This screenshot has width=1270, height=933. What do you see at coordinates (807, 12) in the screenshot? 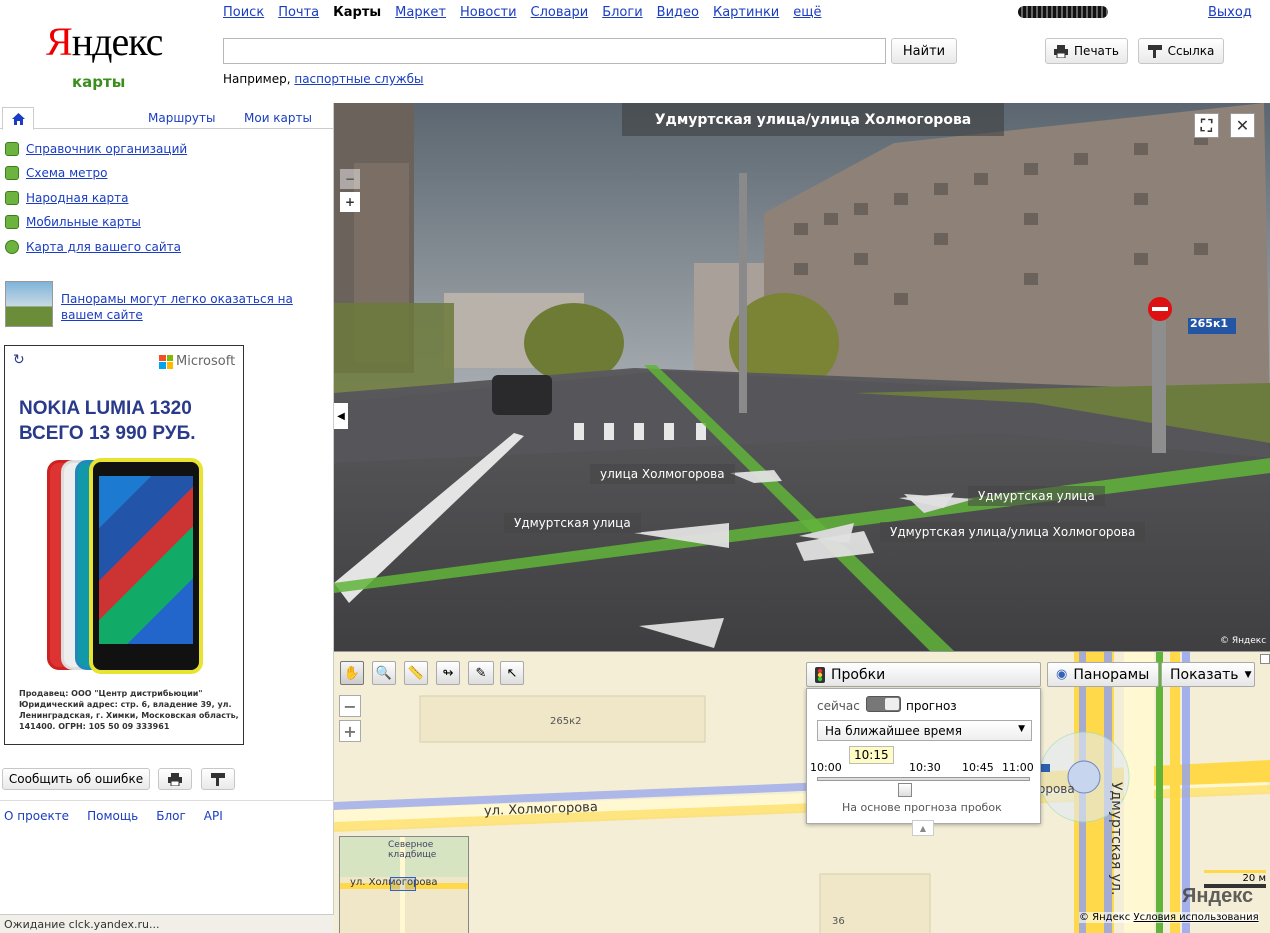
I see `service-link-more: ещё` at bounding box center [807, 12].